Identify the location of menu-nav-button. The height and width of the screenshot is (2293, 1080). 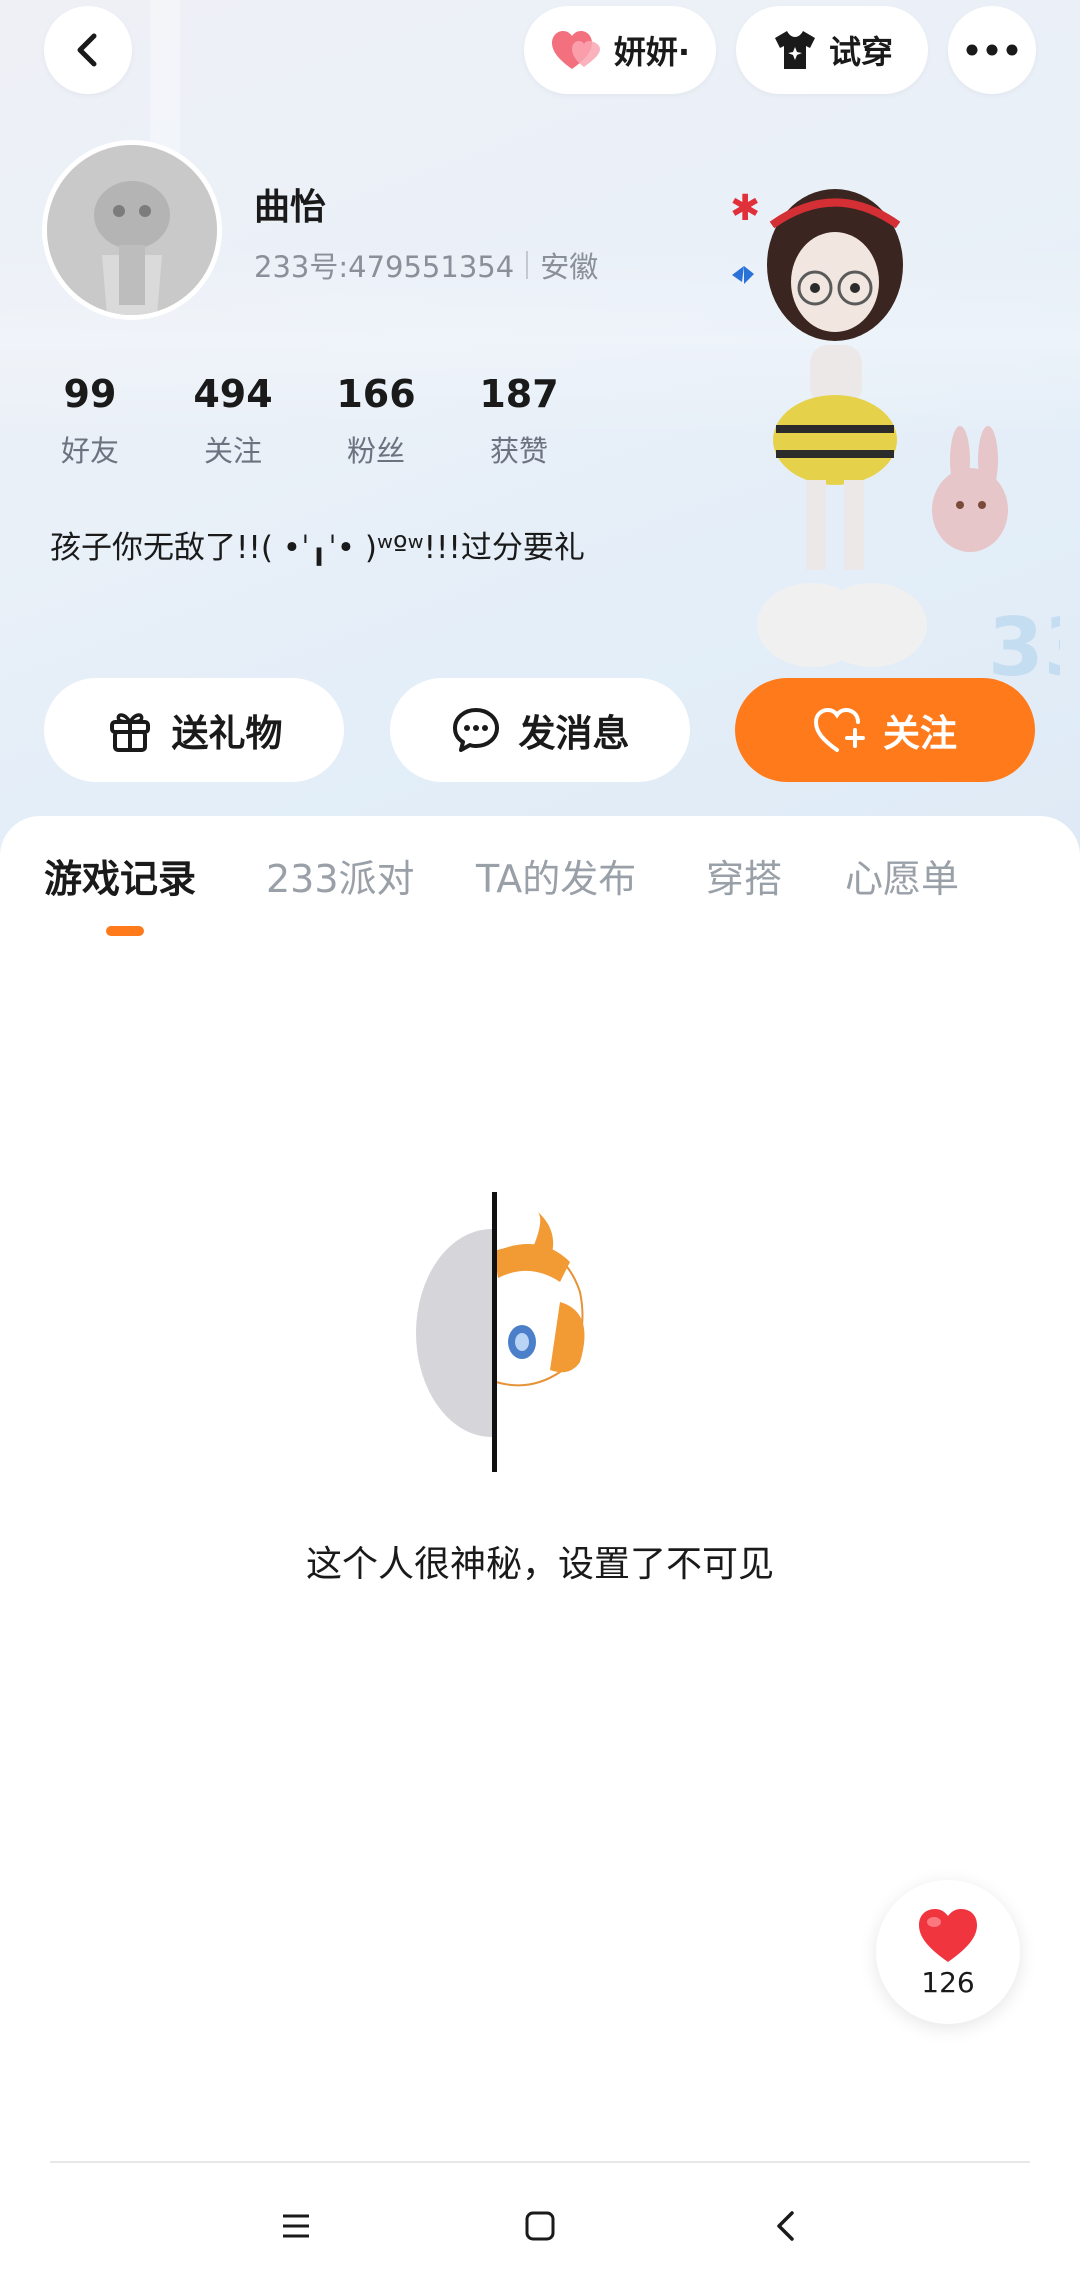
(296, 2226).